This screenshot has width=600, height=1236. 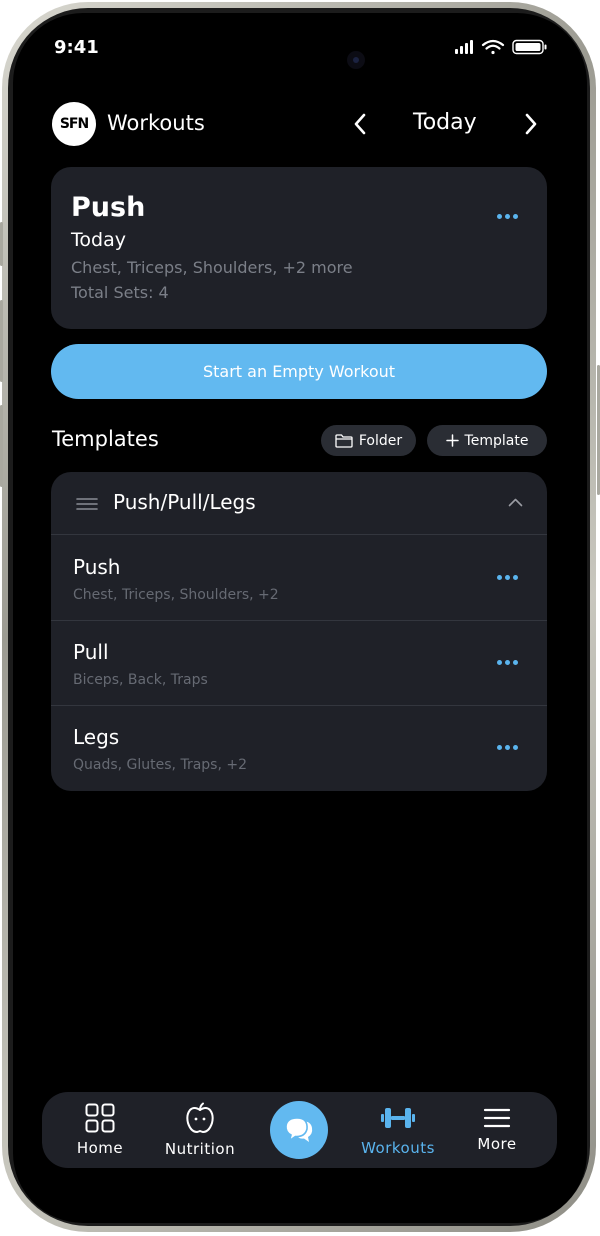 I want to click on workout-name: Push, so click(x=108, y=207).